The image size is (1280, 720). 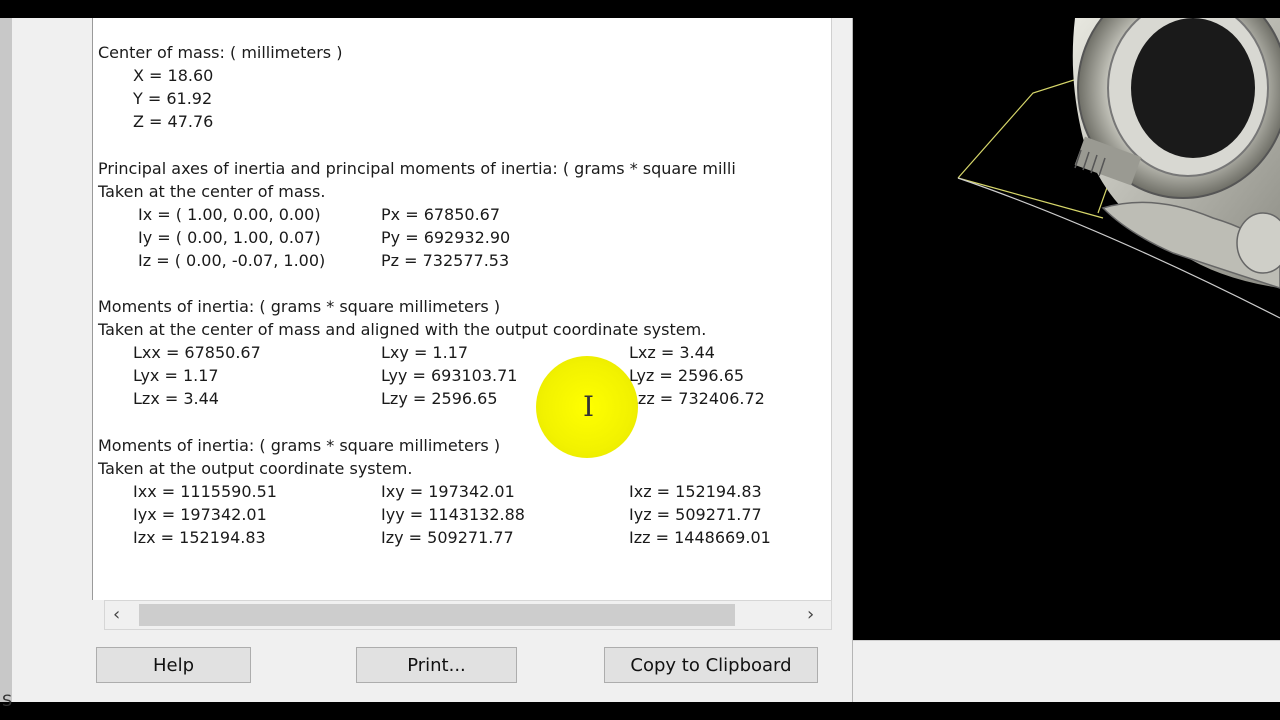 I want to click on scroll-left-icon: ‹, so click(x=116, y=614).